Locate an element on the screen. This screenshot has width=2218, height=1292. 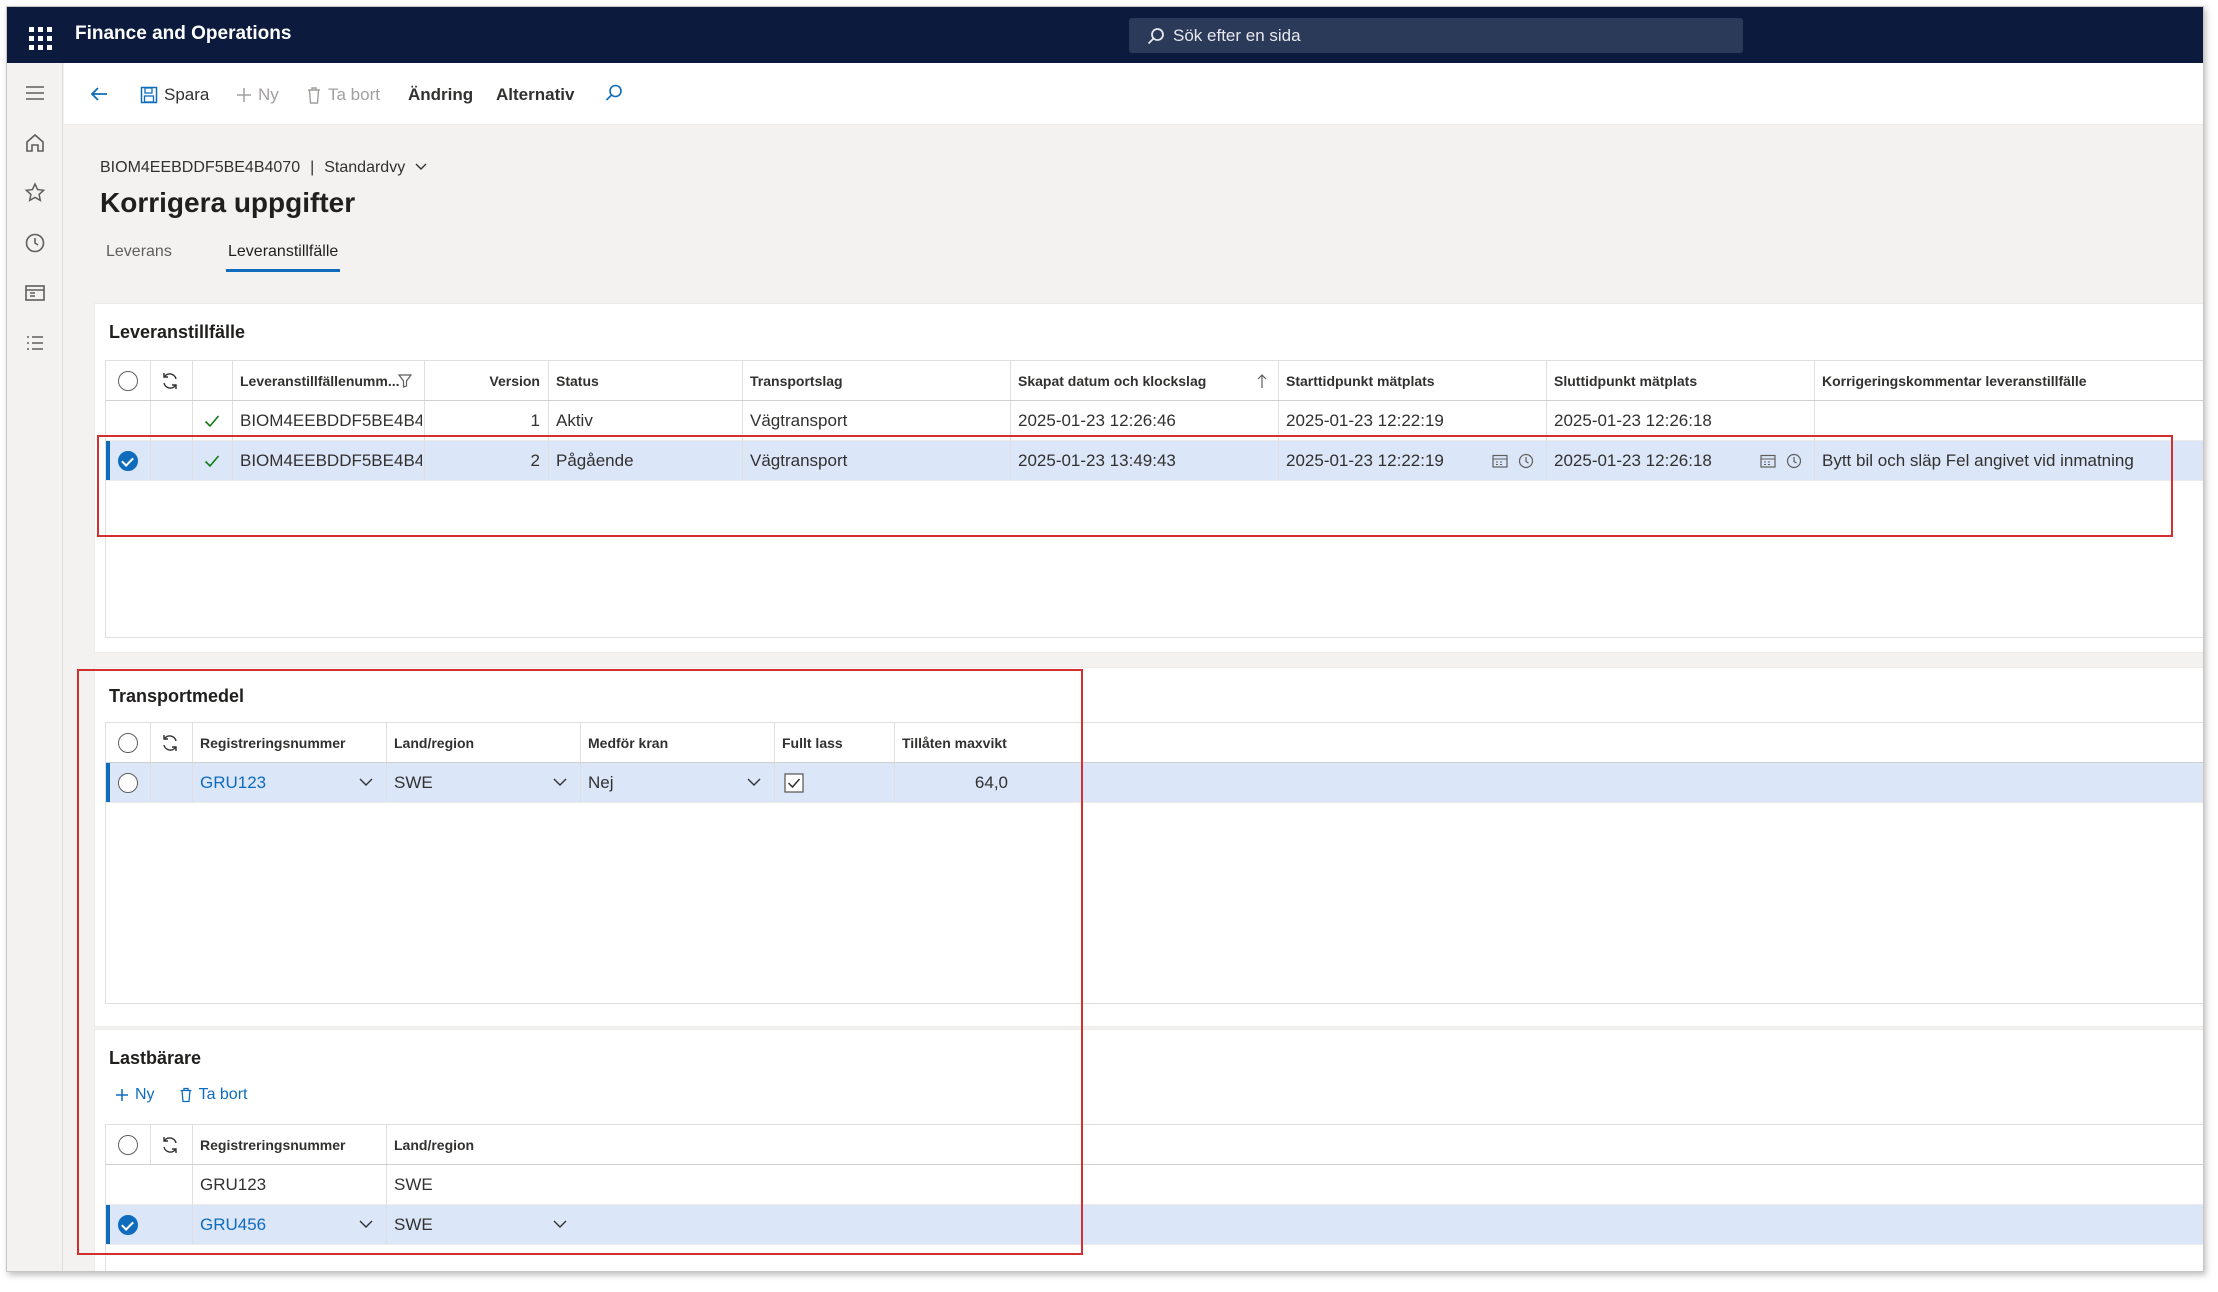
cell-comment is located at coordinates (2006, 420).